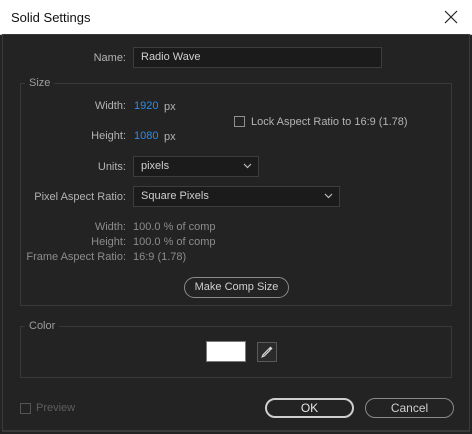  What do you see at coordinates (42, 326) in the screenshot?
I see `color-group-label: Color` at bounding box center [42, 326].